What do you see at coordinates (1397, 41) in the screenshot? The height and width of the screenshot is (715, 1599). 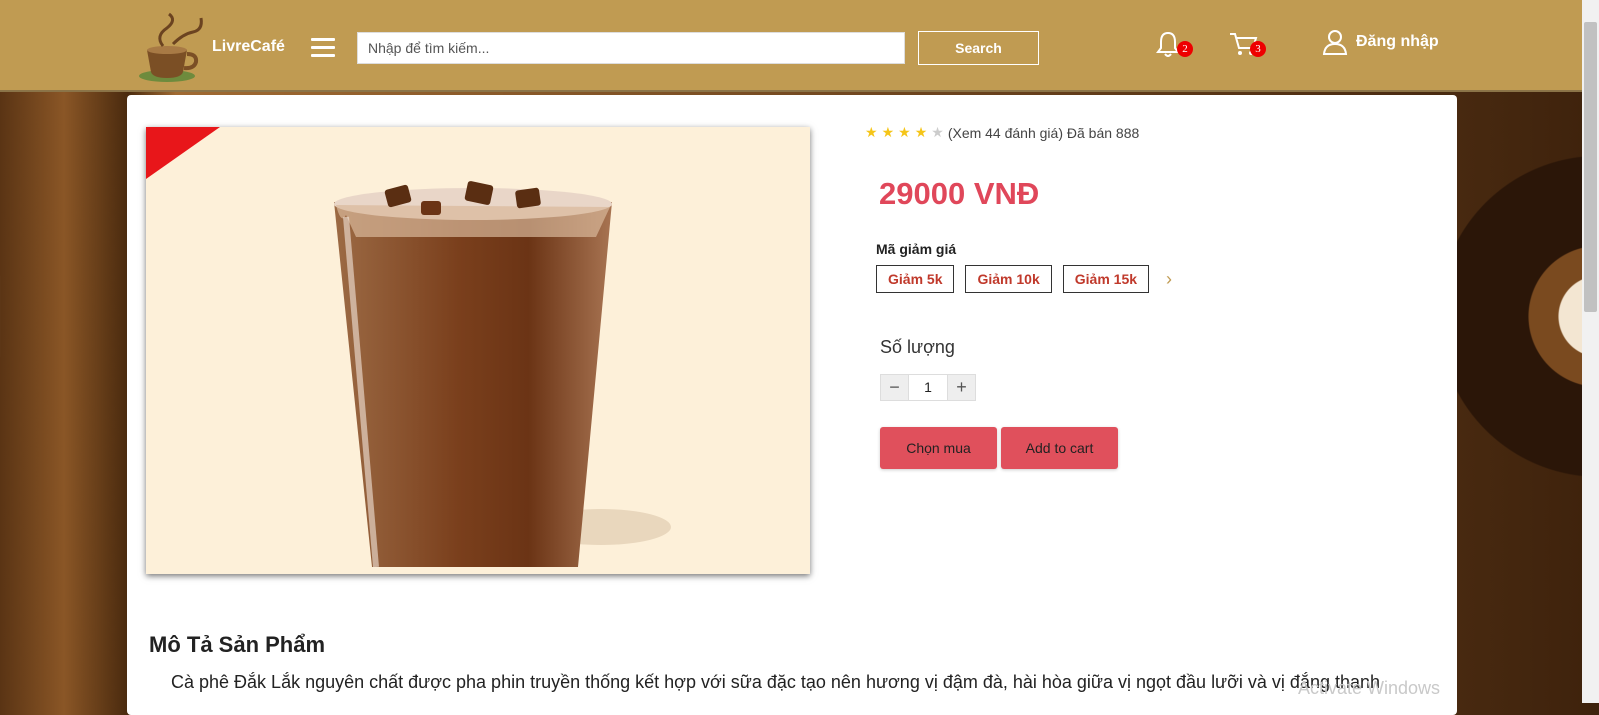 I see `login-label: Đăng nhập` at bounding box center [1397, 41].